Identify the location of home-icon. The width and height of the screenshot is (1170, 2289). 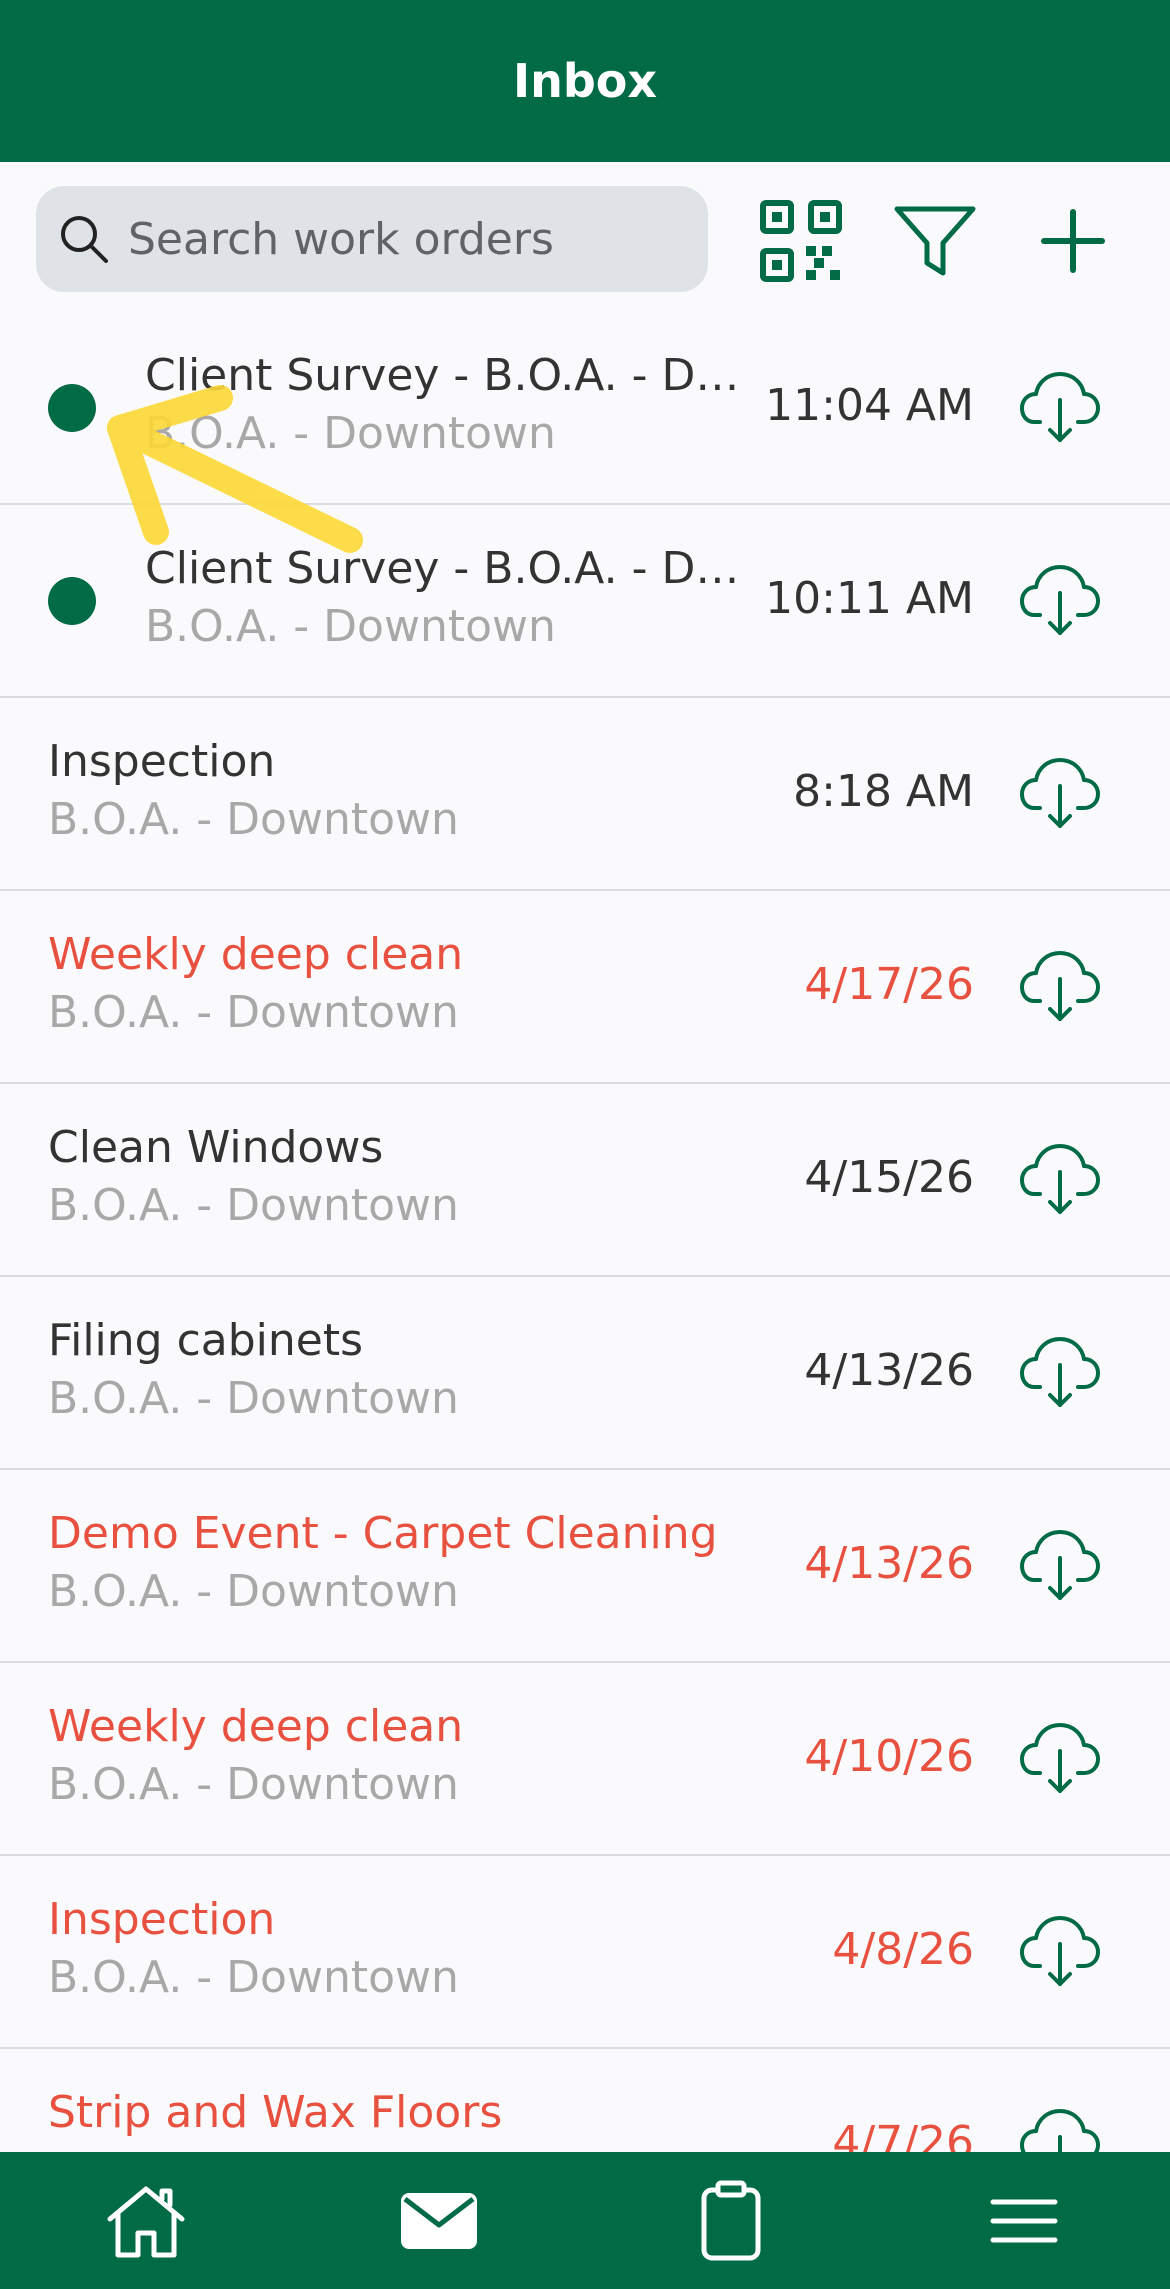
(146, 2221).